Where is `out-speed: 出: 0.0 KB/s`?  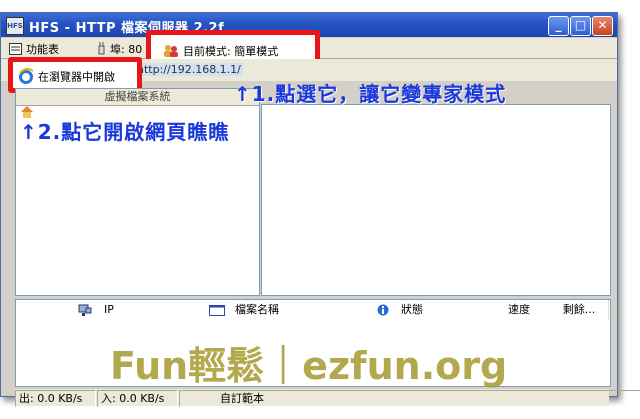 out-speed: 出: 0.0 KB/s is located at coordinates (55, 398).